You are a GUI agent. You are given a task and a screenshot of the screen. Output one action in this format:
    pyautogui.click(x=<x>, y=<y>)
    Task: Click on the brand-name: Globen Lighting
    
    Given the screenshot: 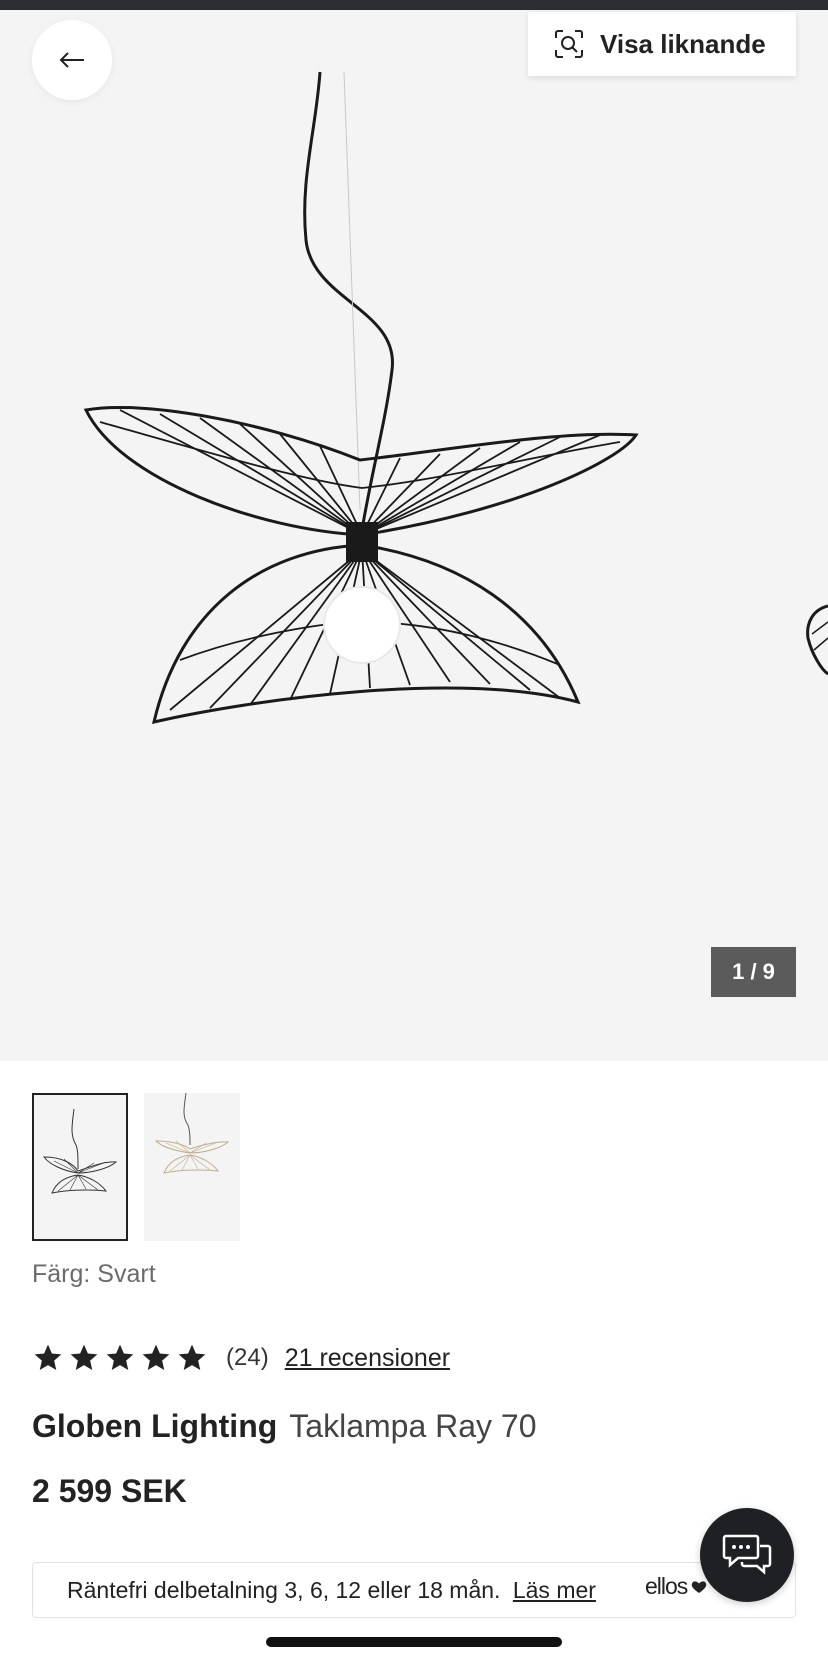 What is the action you would take?
    pyautogui.click(x=154, y=1426)
    